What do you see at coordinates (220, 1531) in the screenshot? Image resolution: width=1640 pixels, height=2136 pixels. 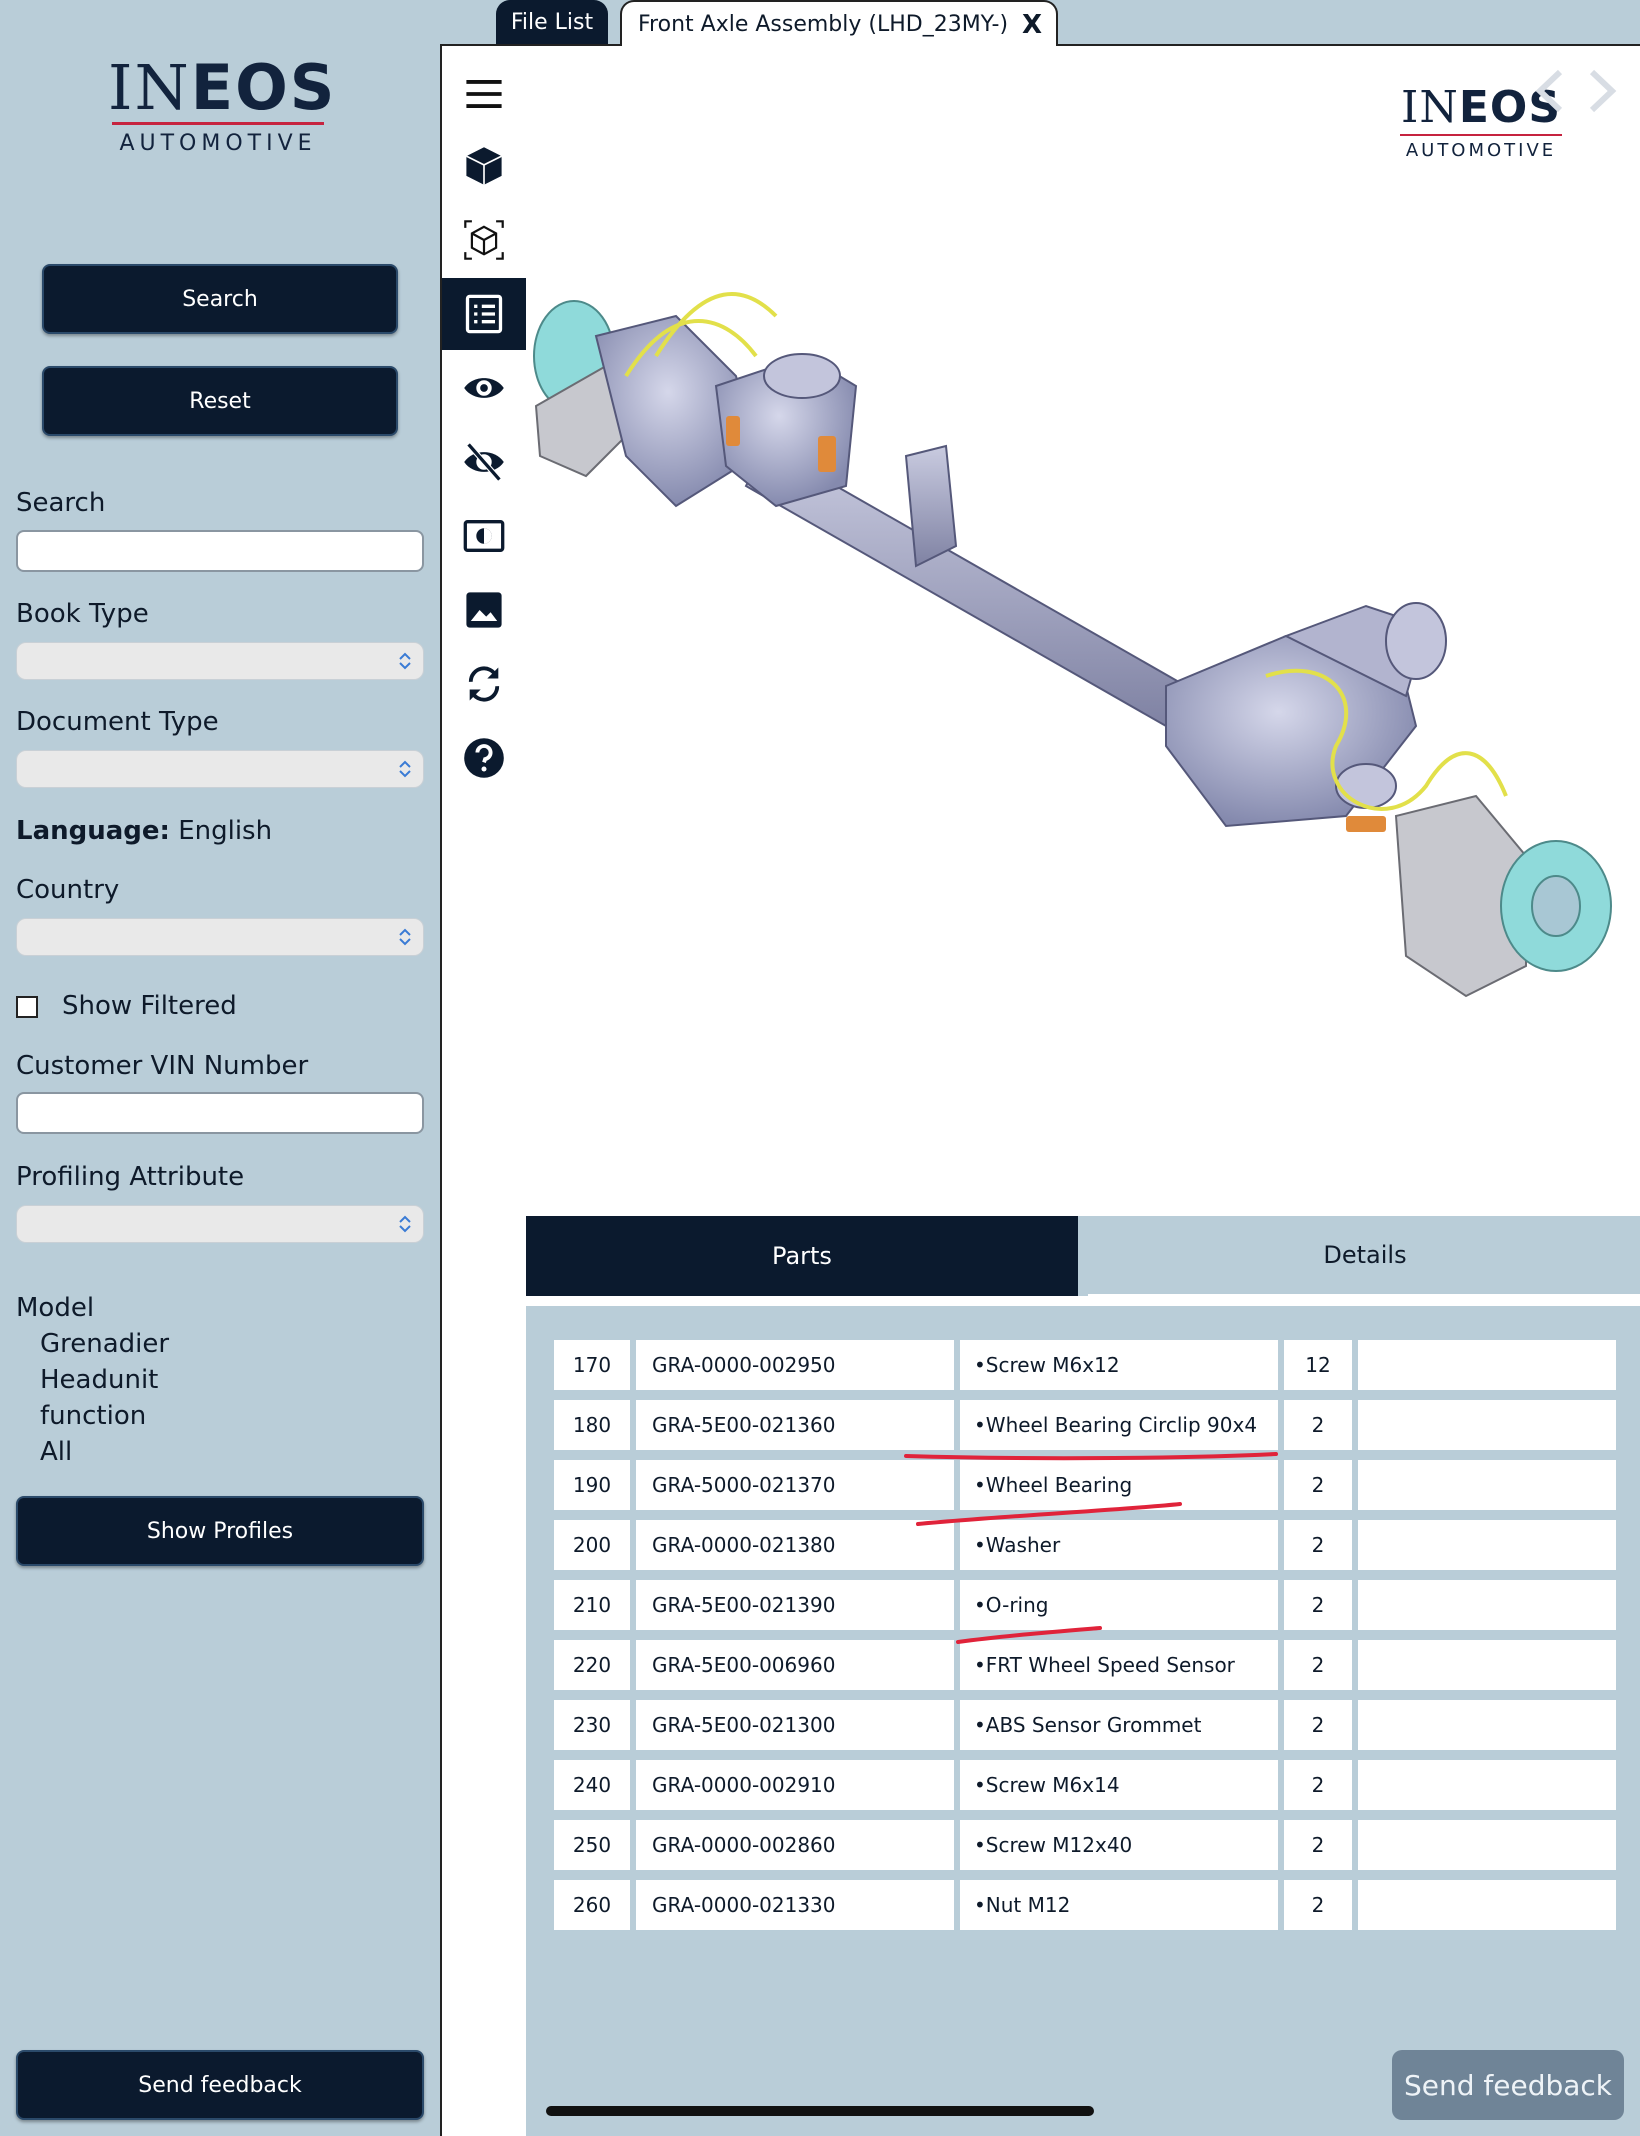 I see `show-profiles-button: Show Profiles` at bounding box center [220, 1531].